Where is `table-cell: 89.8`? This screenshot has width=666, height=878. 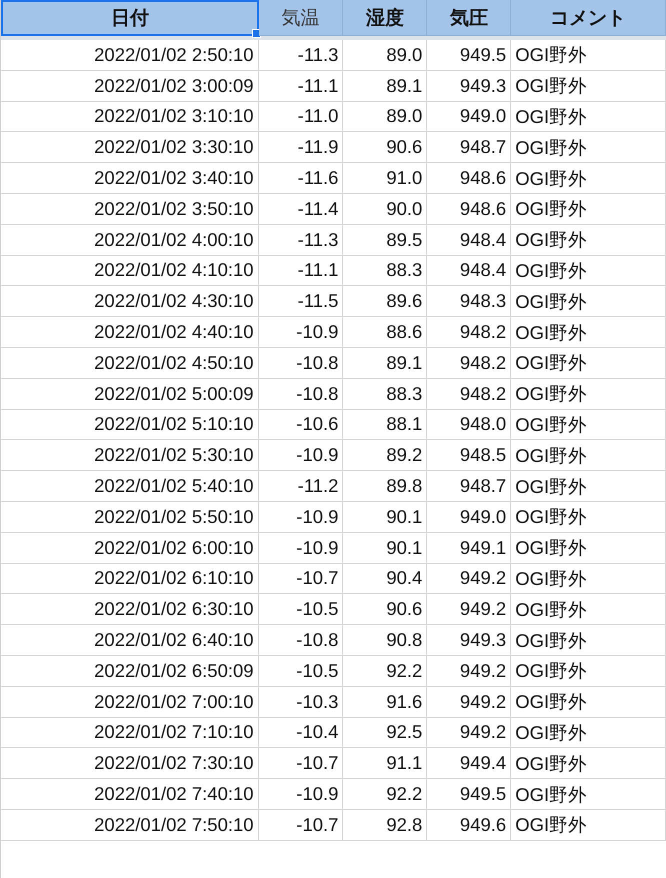 table-cell: 89.8 is located at coordinates (385, 486).